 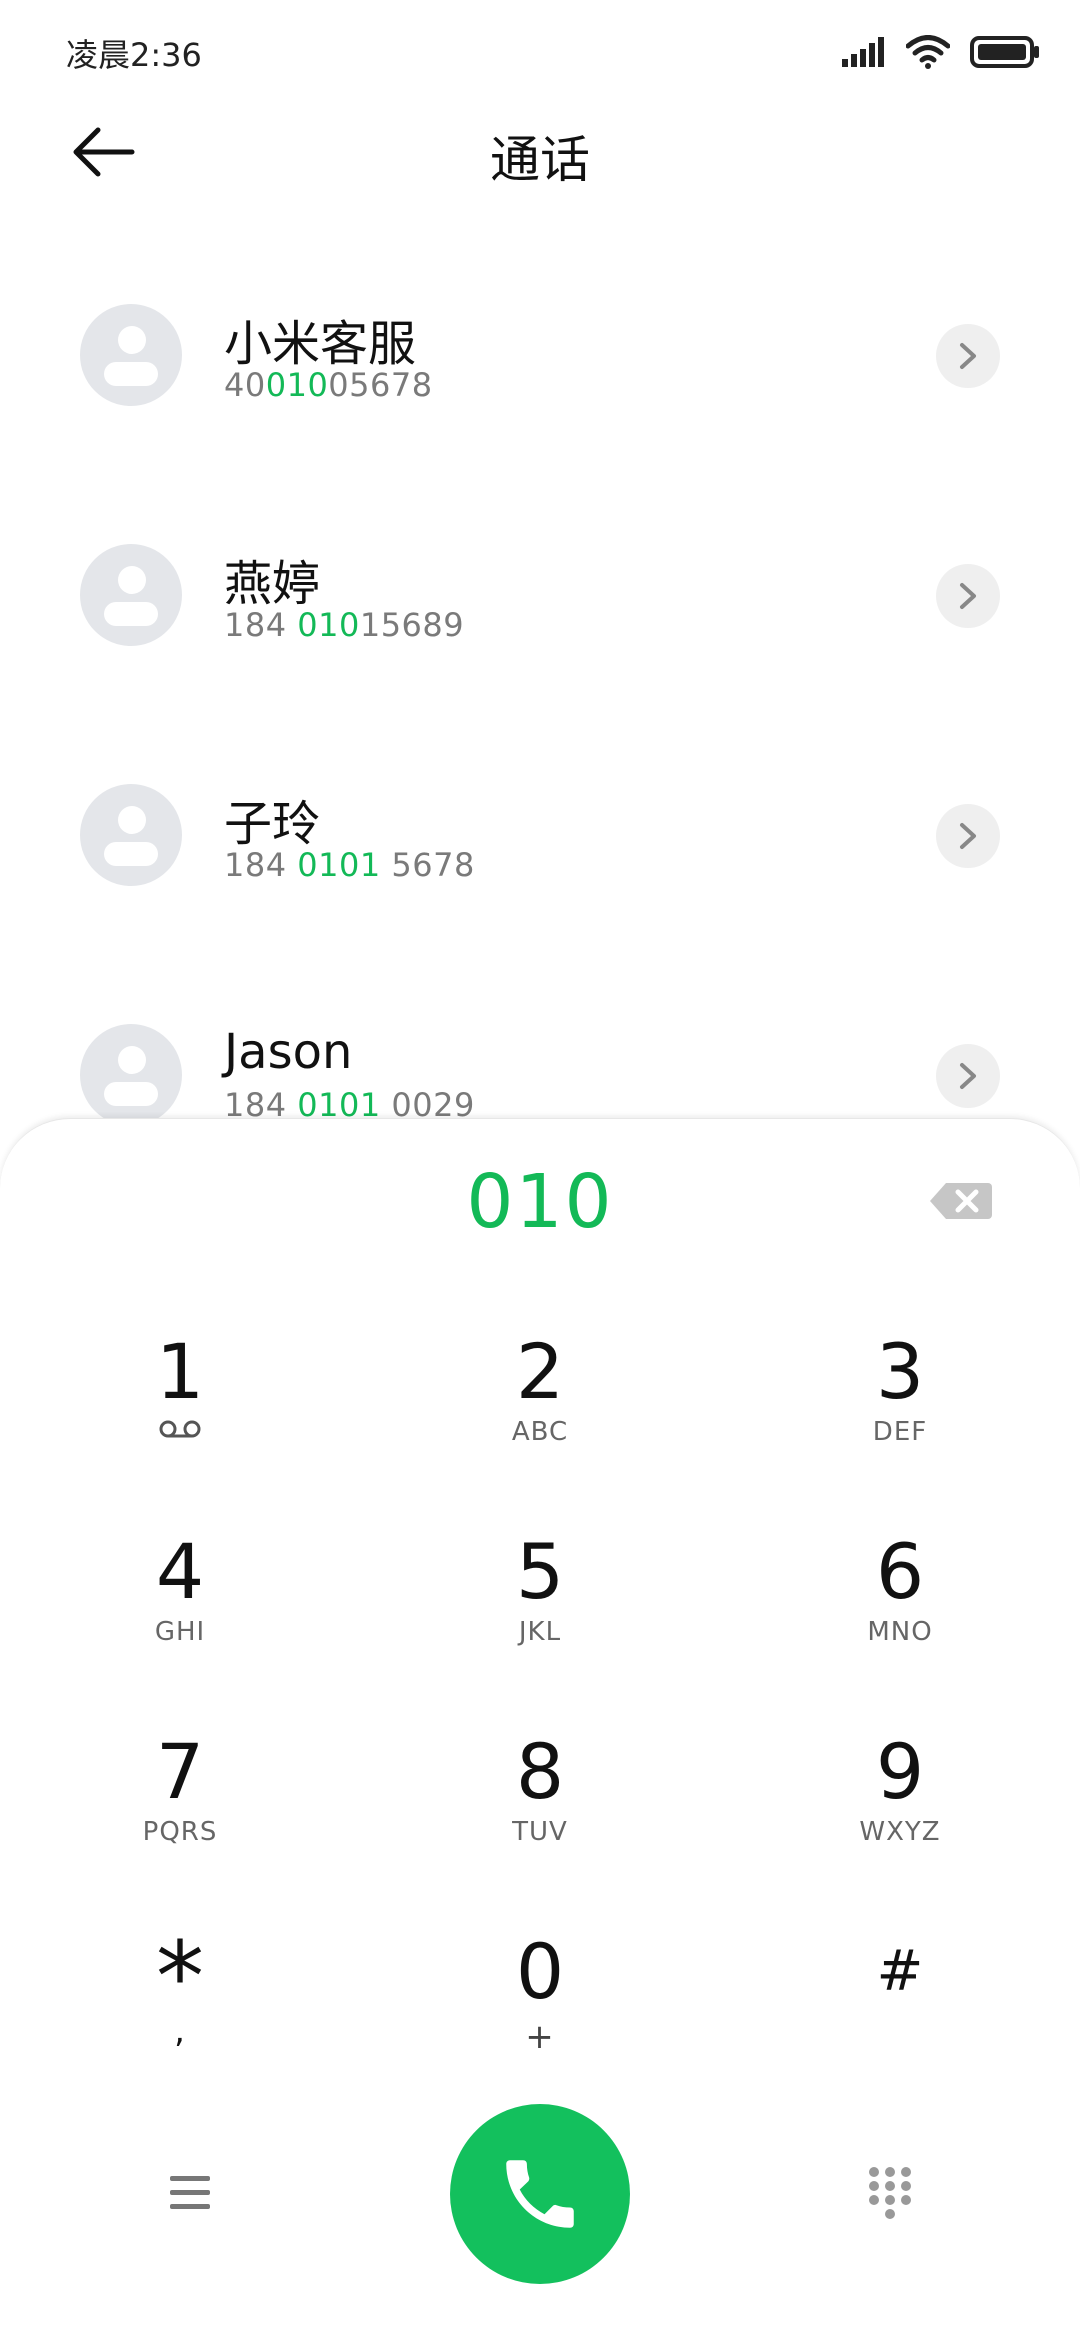 I want to click on contact-row: 燕婷 184 01015689, so click(x=540, y=590).